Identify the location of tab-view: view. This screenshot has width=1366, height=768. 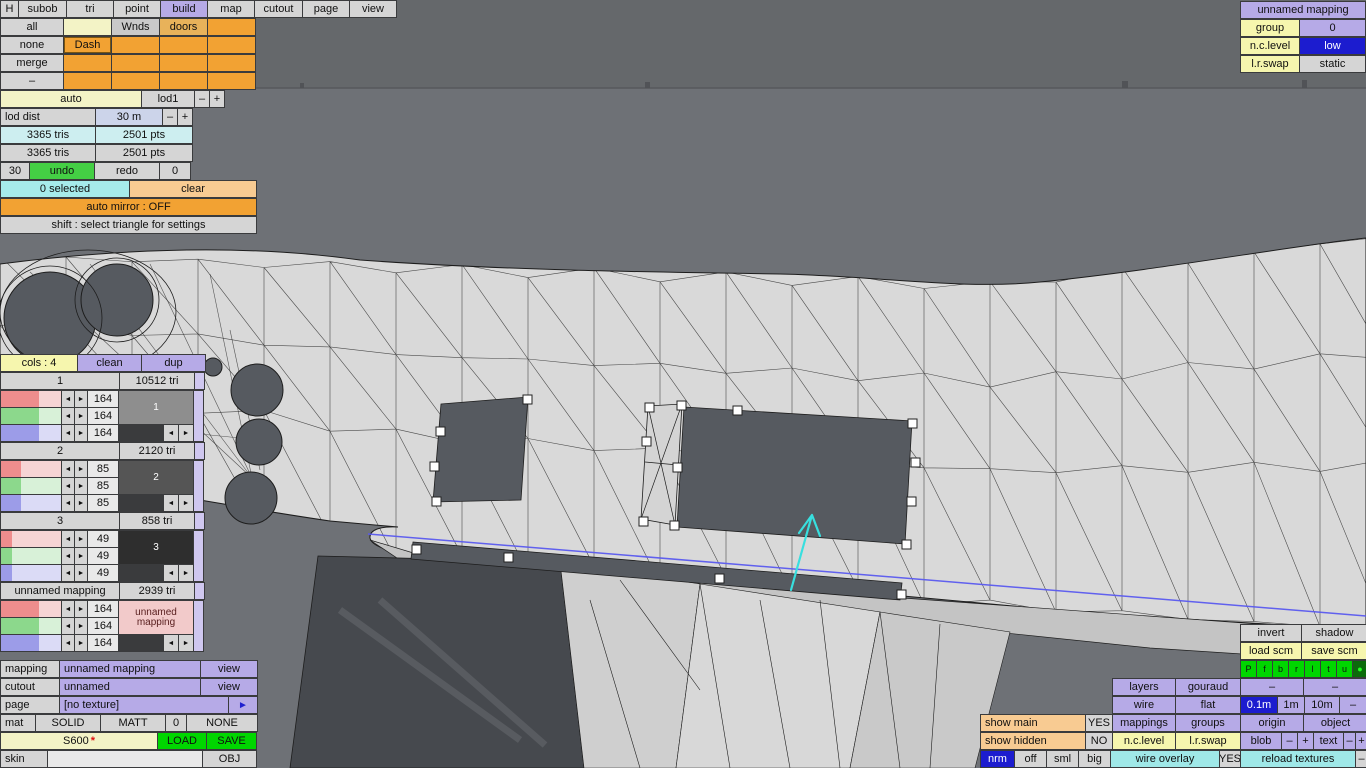
(373, 9).